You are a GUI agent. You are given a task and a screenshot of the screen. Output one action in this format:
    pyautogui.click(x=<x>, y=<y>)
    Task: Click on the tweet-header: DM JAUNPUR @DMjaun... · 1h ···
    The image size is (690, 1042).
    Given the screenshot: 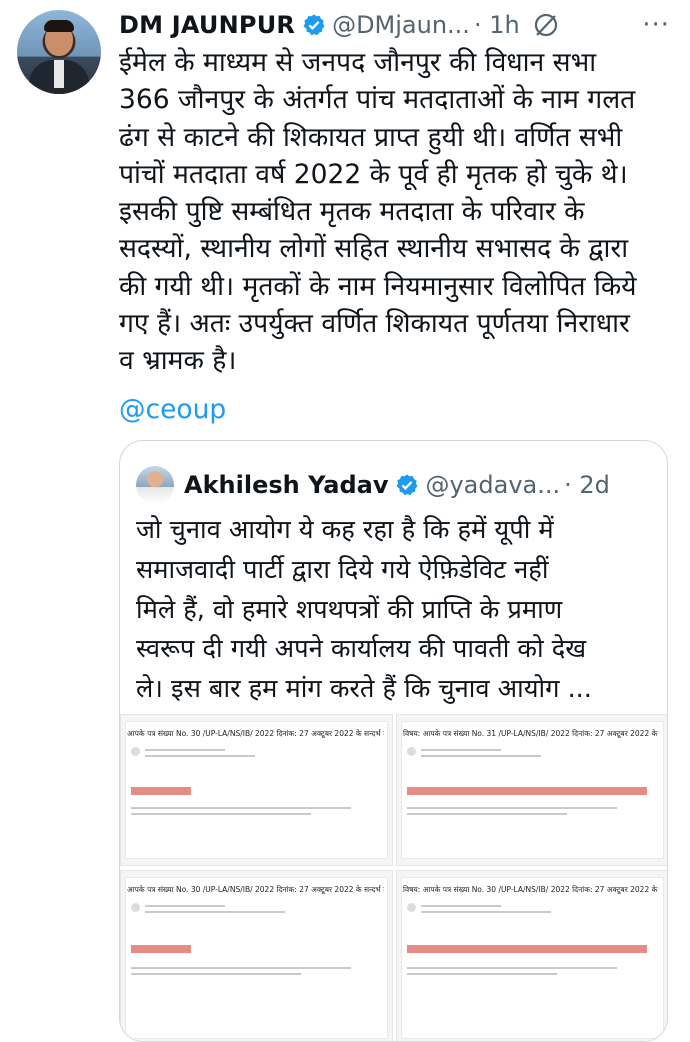 What is the action you would take?
    pyautogui.click(x=394, y=25)
    